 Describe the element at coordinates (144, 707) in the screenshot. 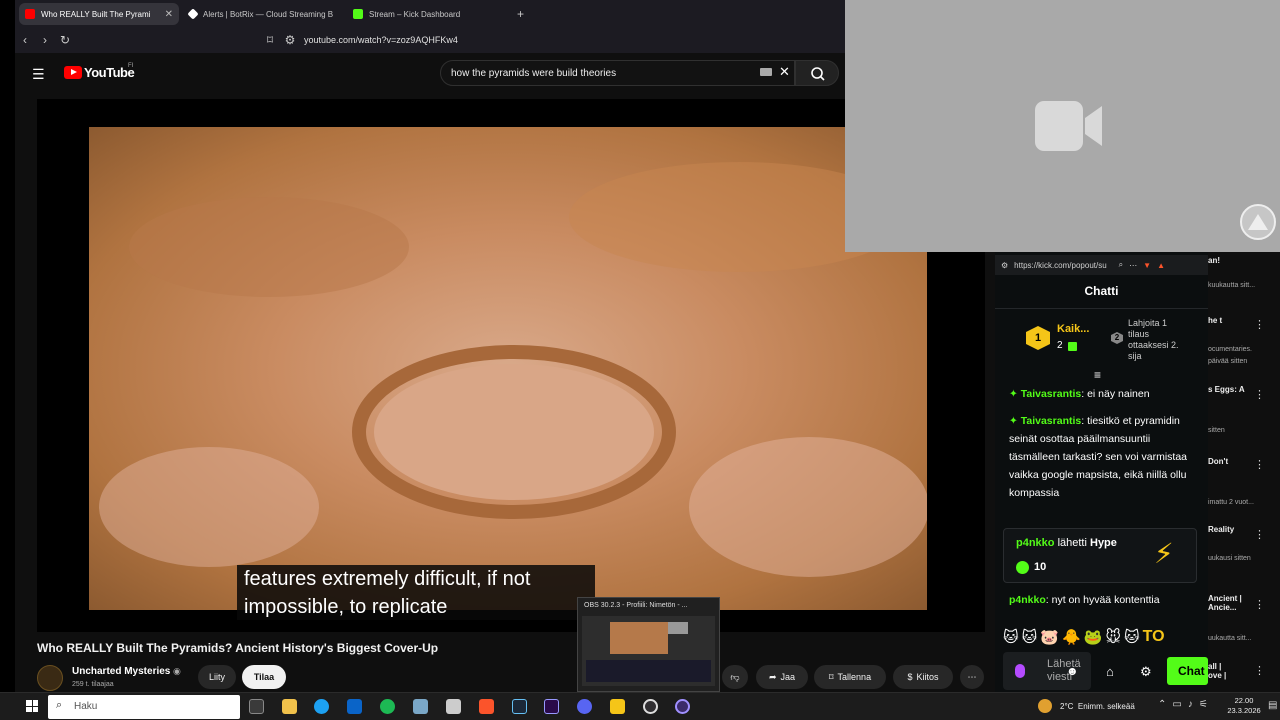

I see `taskbar-search: ⌕ Haku` at that location.